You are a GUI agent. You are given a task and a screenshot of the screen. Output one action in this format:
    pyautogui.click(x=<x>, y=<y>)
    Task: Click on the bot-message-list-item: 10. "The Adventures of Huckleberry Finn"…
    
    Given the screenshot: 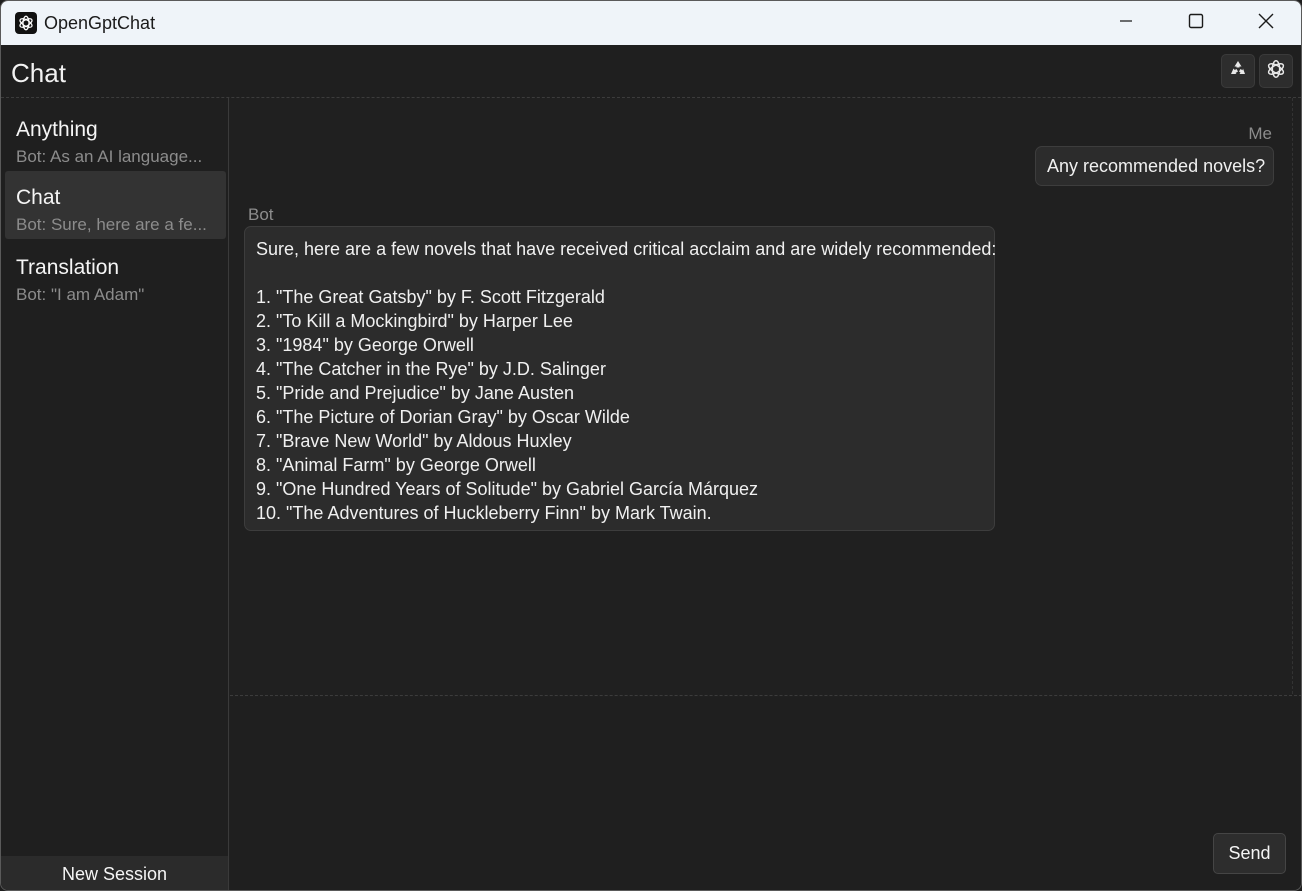 What is the action you would take?
    pyautogui.click(x=484, y=513)
    